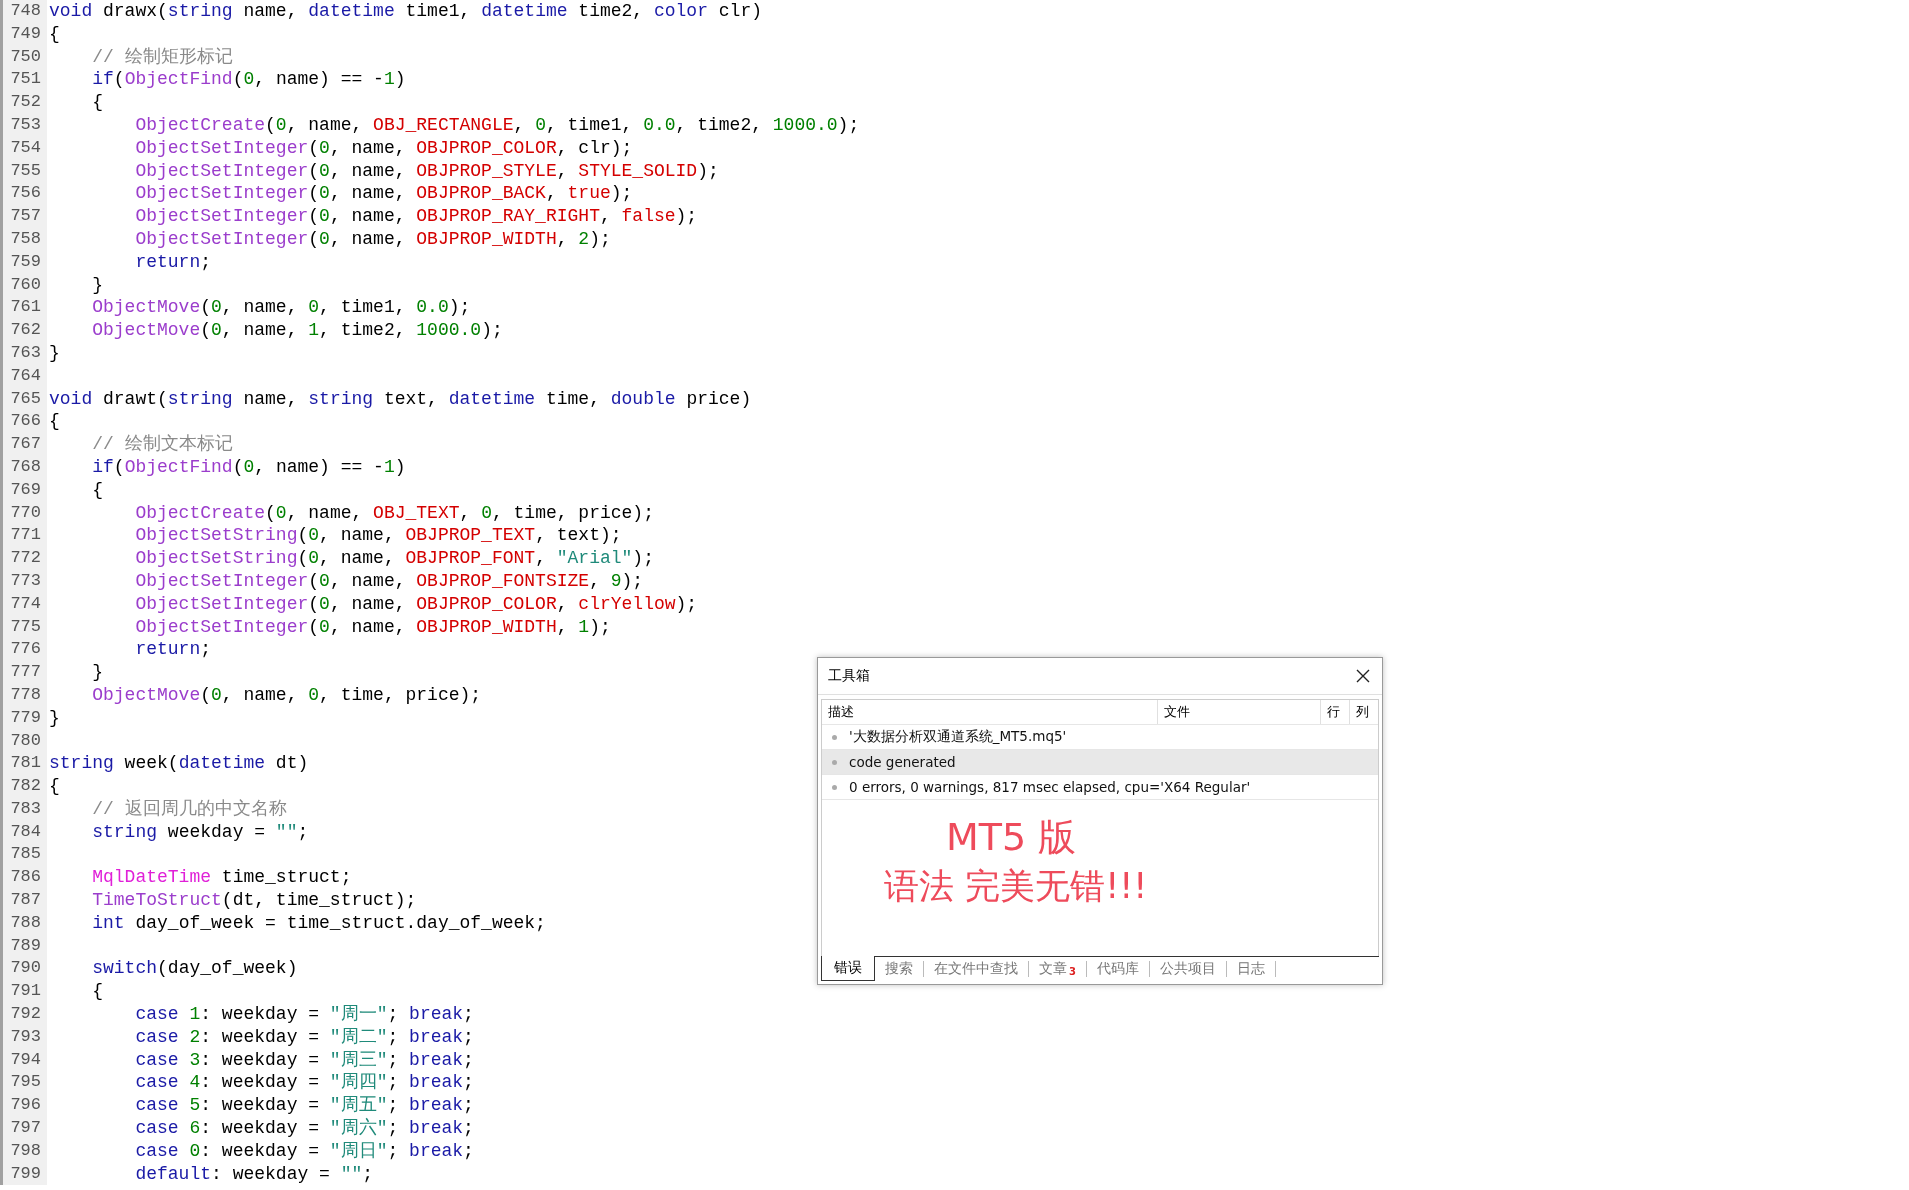 This screenshot has width=1909, height=1190. I want to click on code-line: void drawt(string name, string text, datetime time, double price), so click(400, 399).